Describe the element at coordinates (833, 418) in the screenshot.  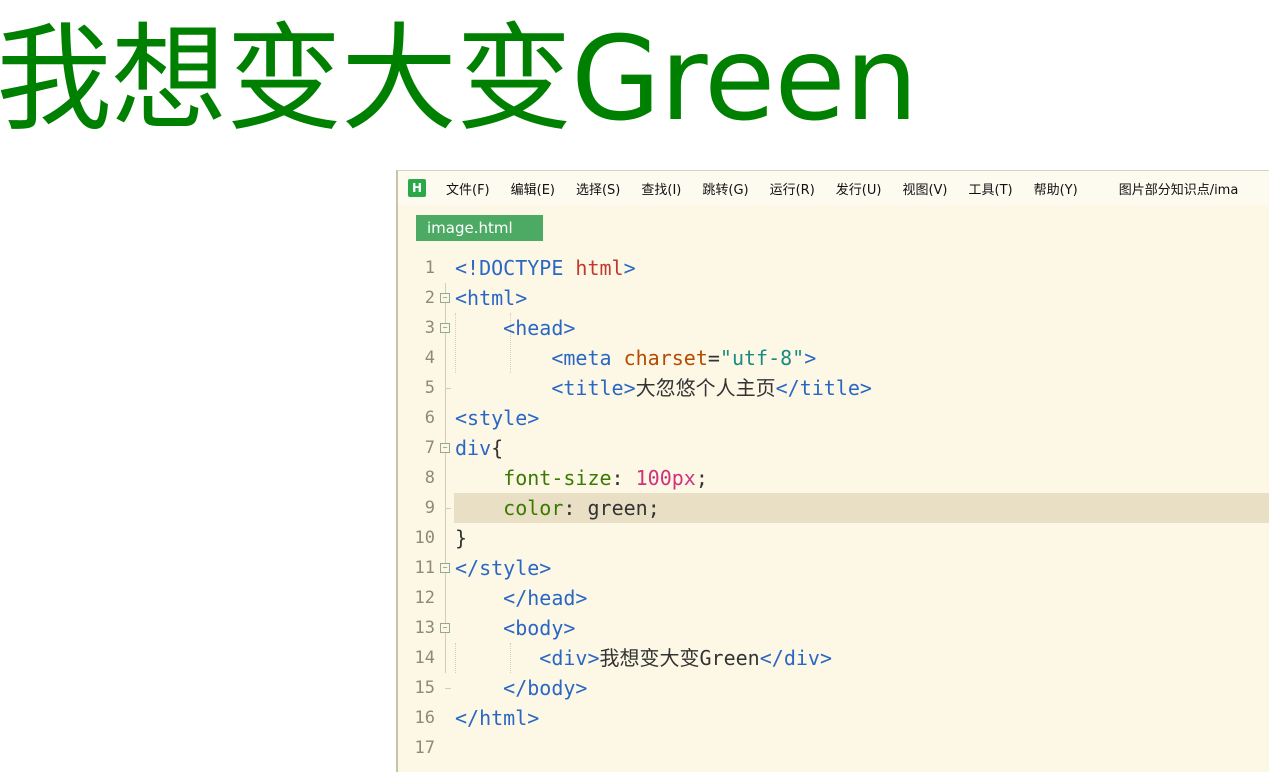
I see `code-line-6: 6 <style>` at that location.